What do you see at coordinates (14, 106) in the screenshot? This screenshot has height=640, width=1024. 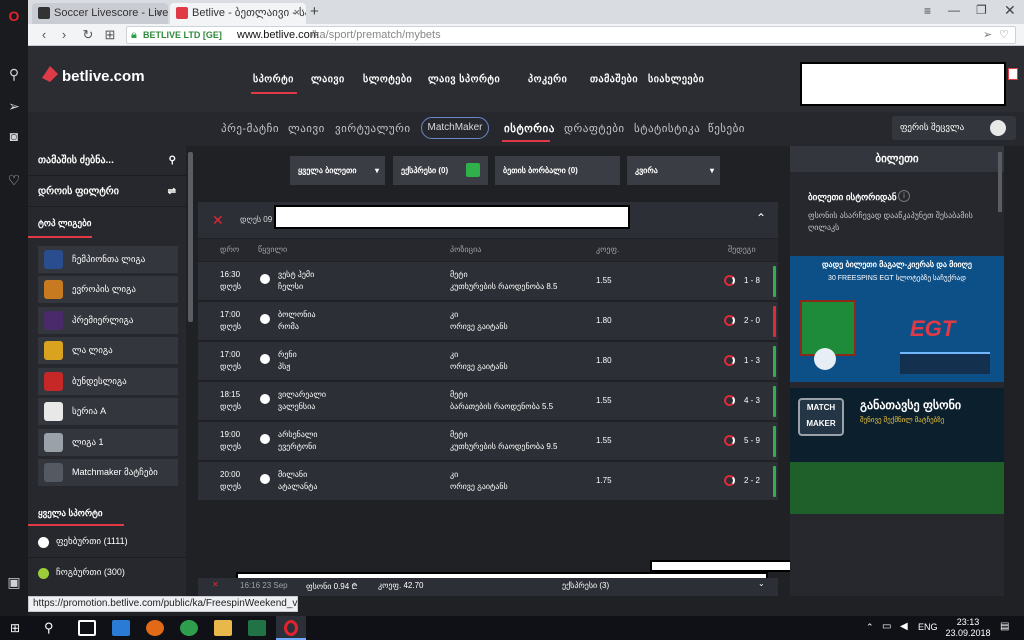 I see `send-icon: ➢` at bounding box center [14, 106].